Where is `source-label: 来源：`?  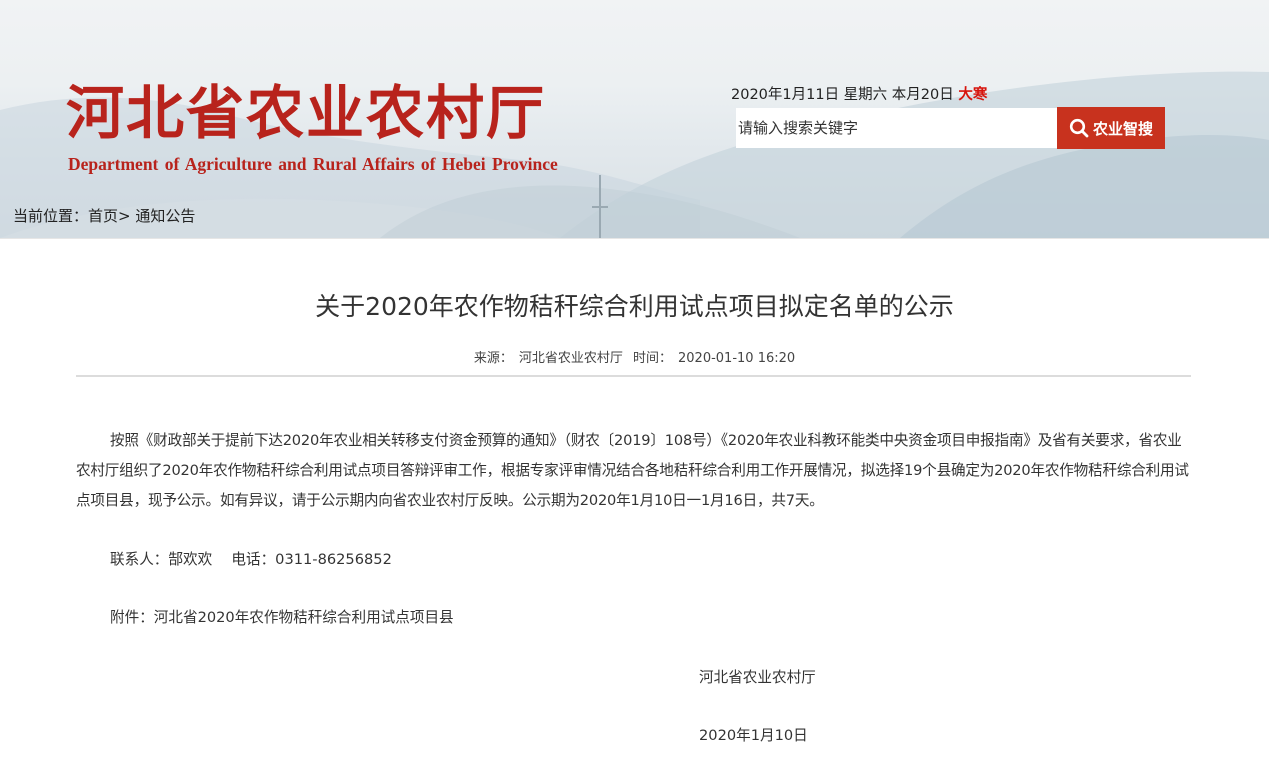 source-label: 来源： is located at coordinates (493, 358).